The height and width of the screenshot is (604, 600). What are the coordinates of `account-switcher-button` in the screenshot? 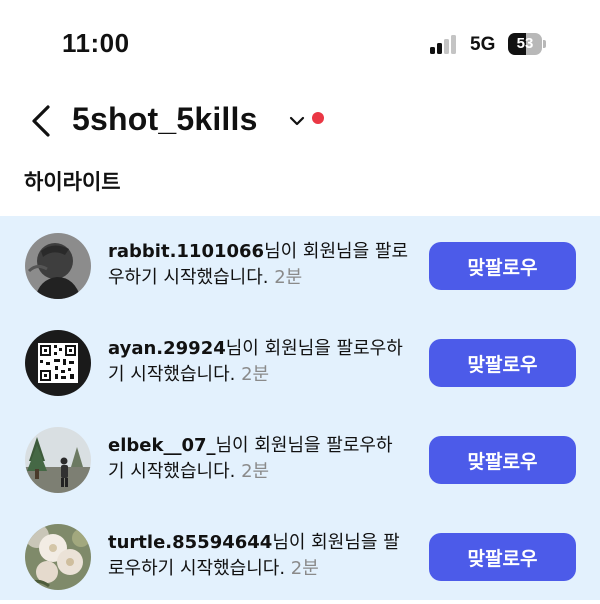 It's located at (297, 120).